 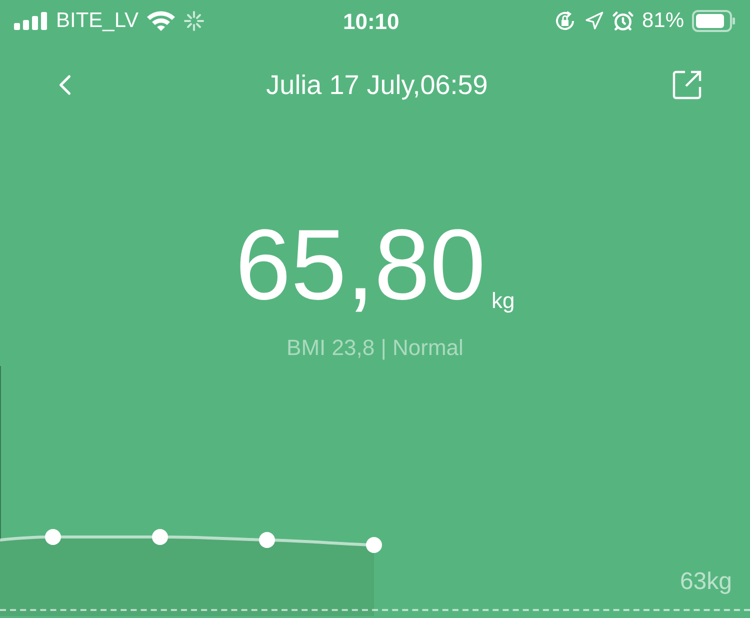 What do you see at coordinates (97, 21) in the screenshot?
I see `carrier-name: BITE_LV` at bounding box center [97, 21].